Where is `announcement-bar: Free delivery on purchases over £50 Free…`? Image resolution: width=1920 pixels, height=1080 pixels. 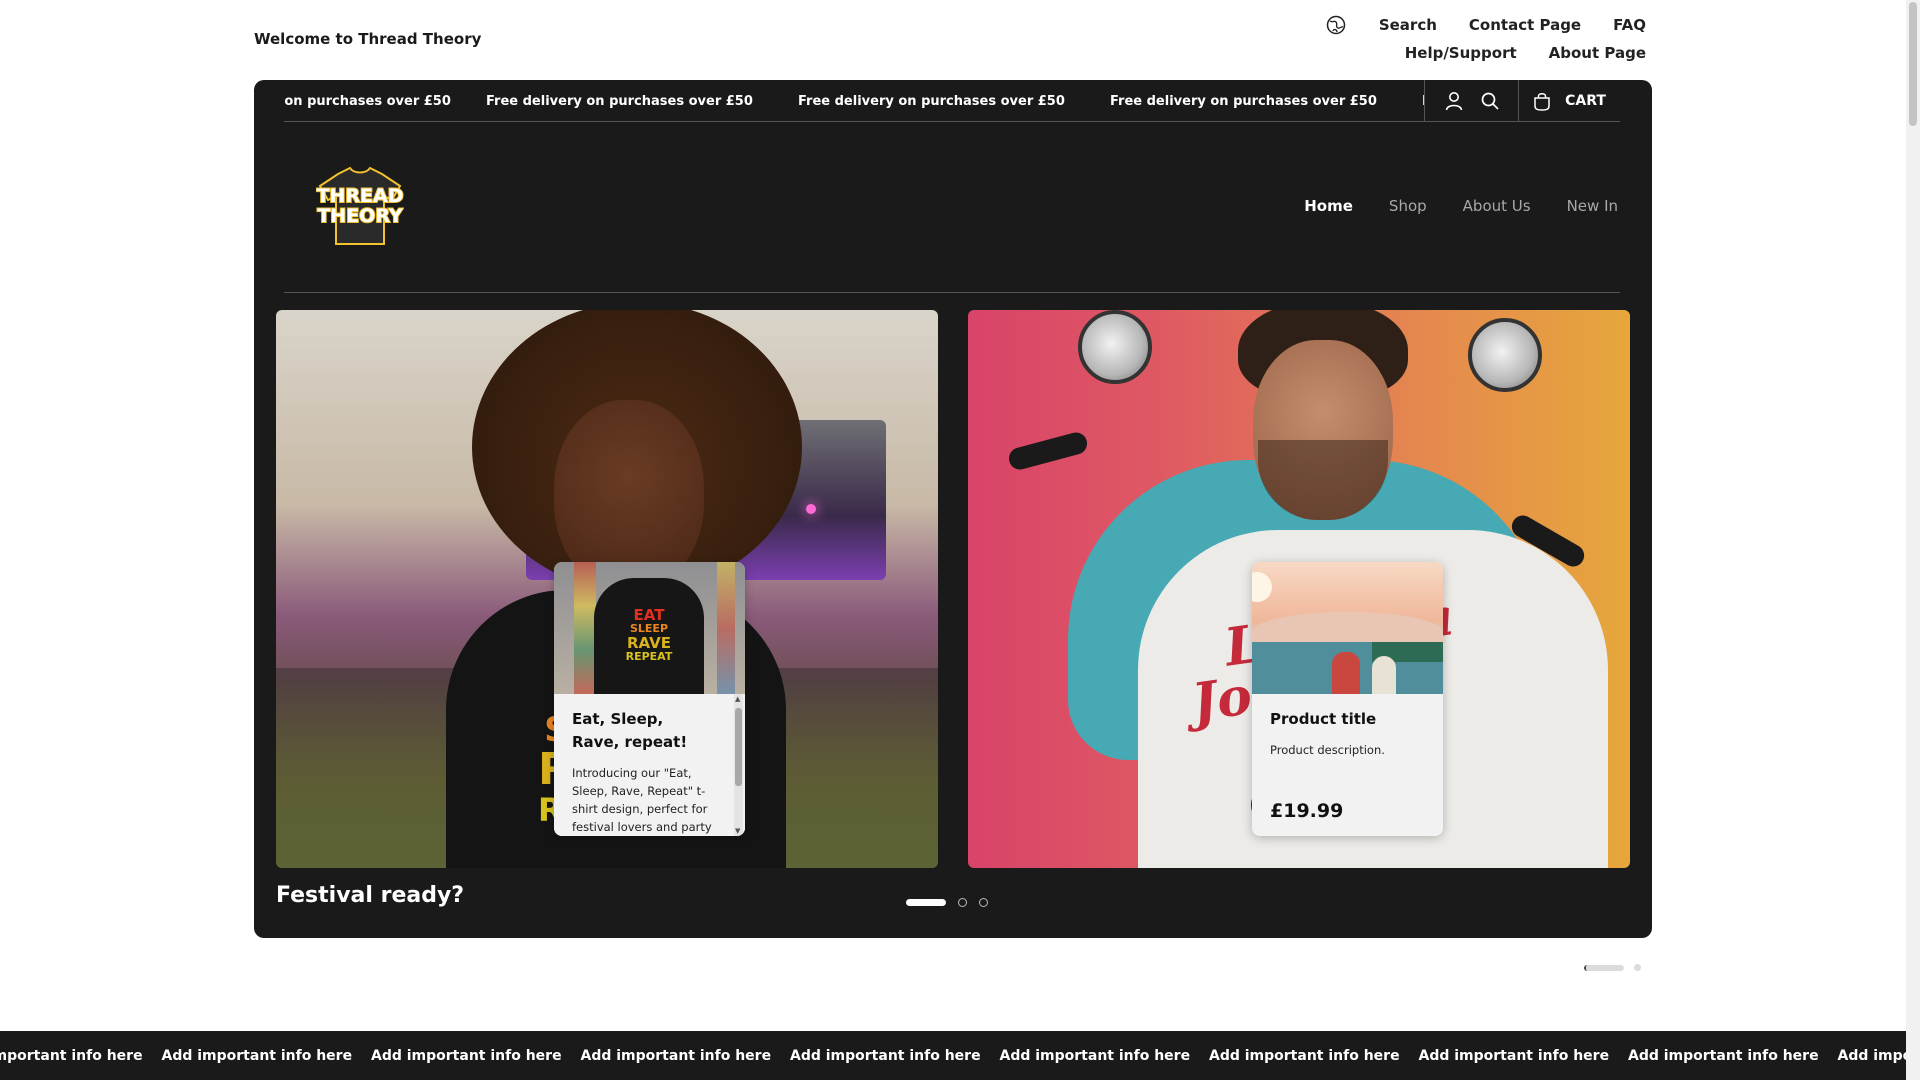
announcement-bar: Free delivery on purchases over £50 Free… is located at coordinates (952, 101).